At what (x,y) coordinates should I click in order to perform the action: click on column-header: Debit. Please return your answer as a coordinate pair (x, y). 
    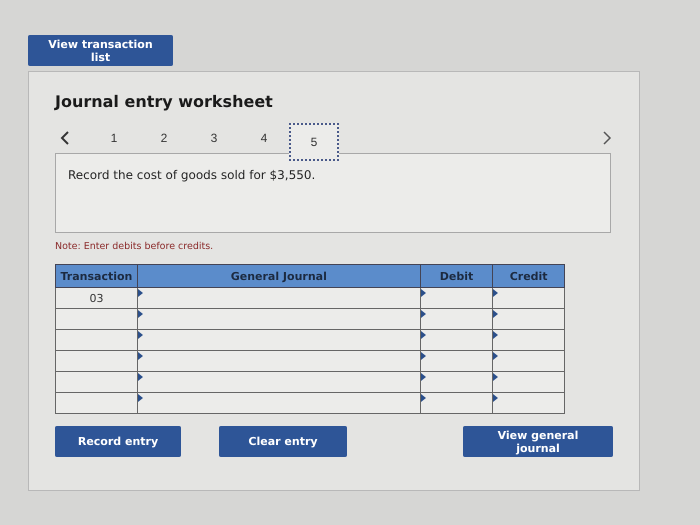
    Looking at the image, I should click on (456, 276).